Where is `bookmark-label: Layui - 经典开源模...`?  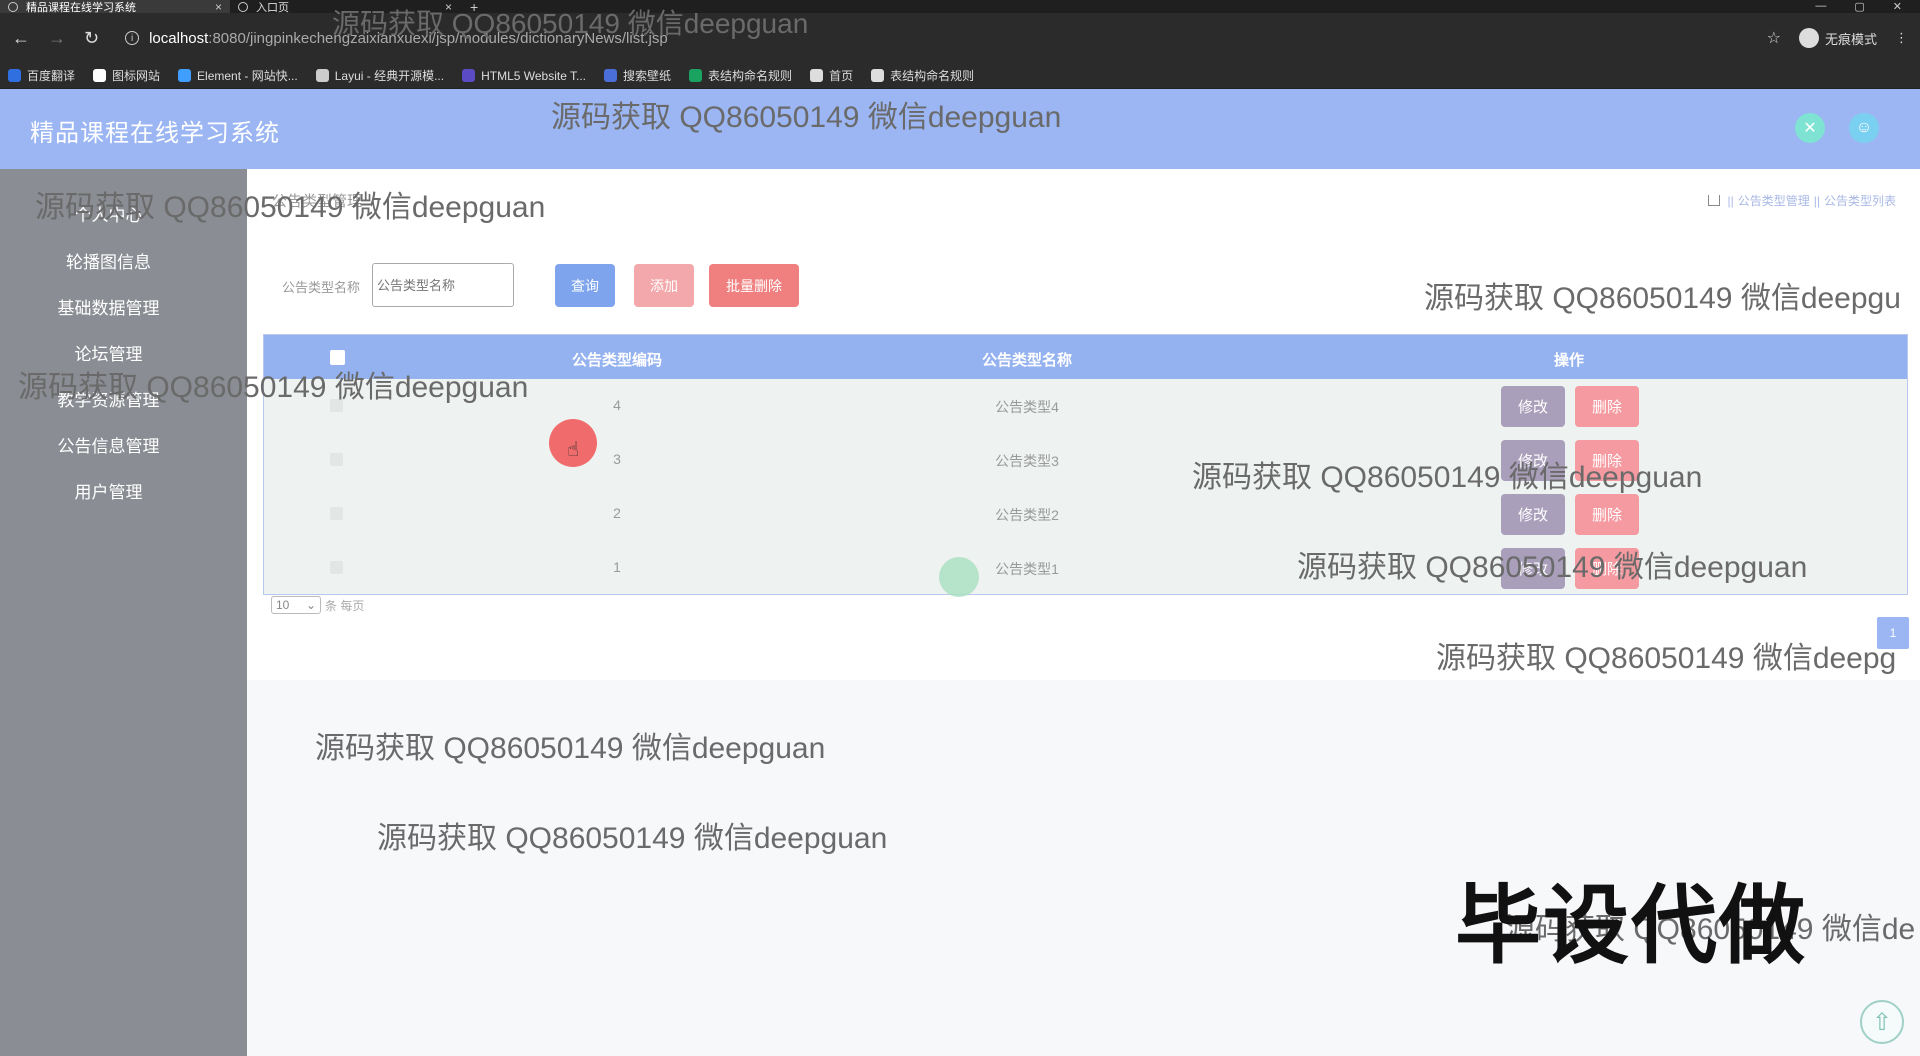 bookmark-label: Layui - 经典开源模... is located at coordinates (389, 76).